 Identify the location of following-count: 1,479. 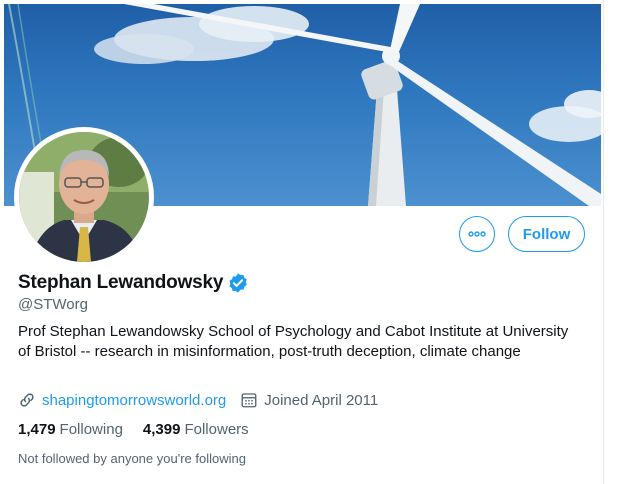
(37, 429).